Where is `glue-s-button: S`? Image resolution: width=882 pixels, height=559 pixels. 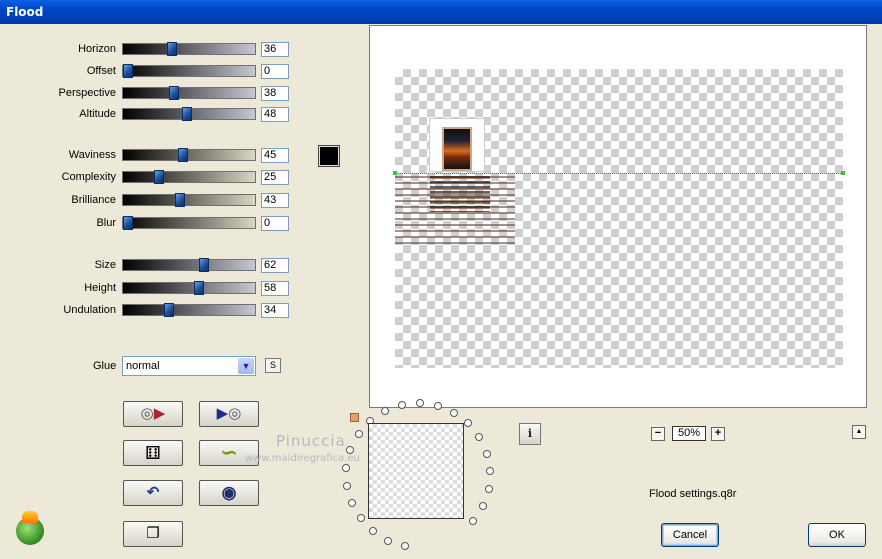 glue-s-button: S is located at coordinates (273, 365).